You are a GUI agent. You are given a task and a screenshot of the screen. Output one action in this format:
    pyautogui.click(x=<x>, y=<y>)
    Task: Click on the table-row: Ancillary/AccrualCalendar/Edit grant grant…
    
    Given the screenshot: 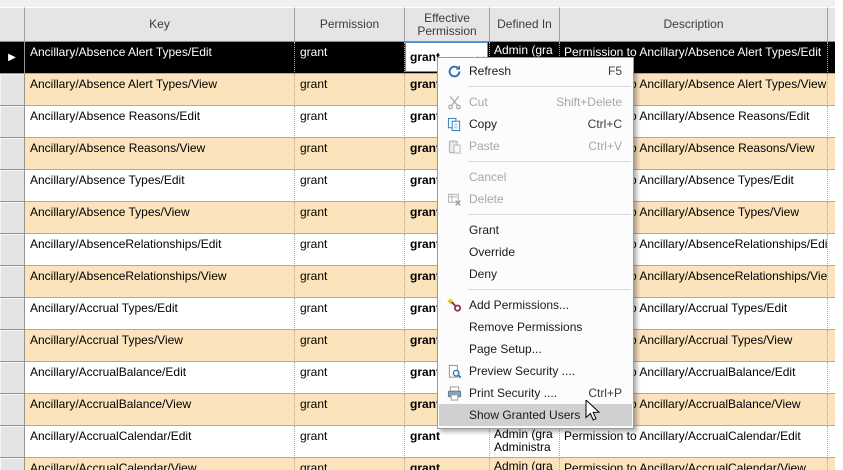 What is the action you would take?
    pyautogui.click(x=417, y=442)
    